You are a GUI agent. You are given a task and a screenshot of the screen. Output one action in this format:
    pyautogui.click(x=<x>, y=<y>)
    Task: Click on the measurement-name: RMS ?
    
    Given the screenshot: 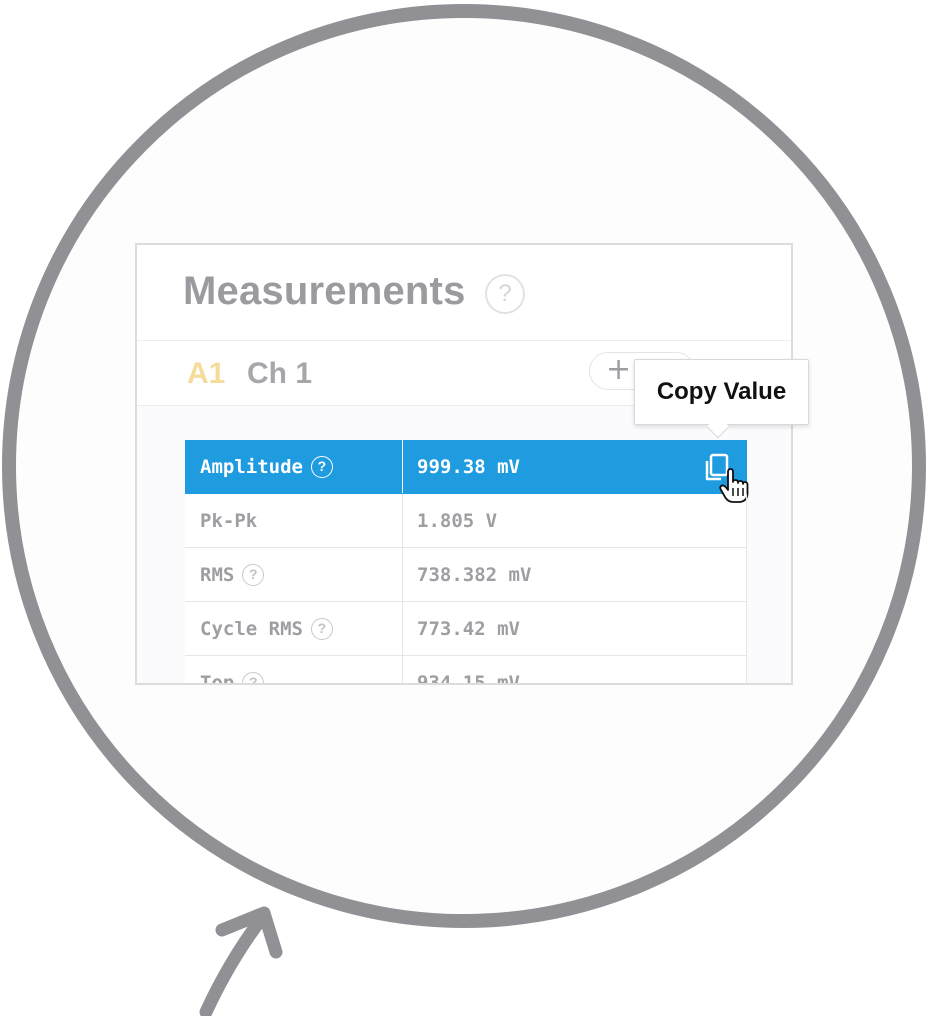 What is the action you would take?
    pyautogui.click(x=294, y=574)
    